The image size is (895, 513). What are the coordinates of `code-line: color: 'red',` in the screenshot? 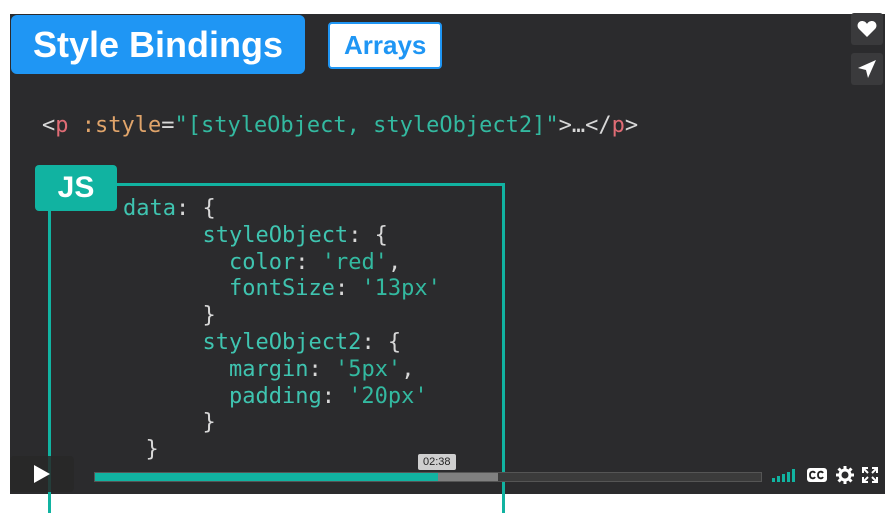 It's located at (262, 262).